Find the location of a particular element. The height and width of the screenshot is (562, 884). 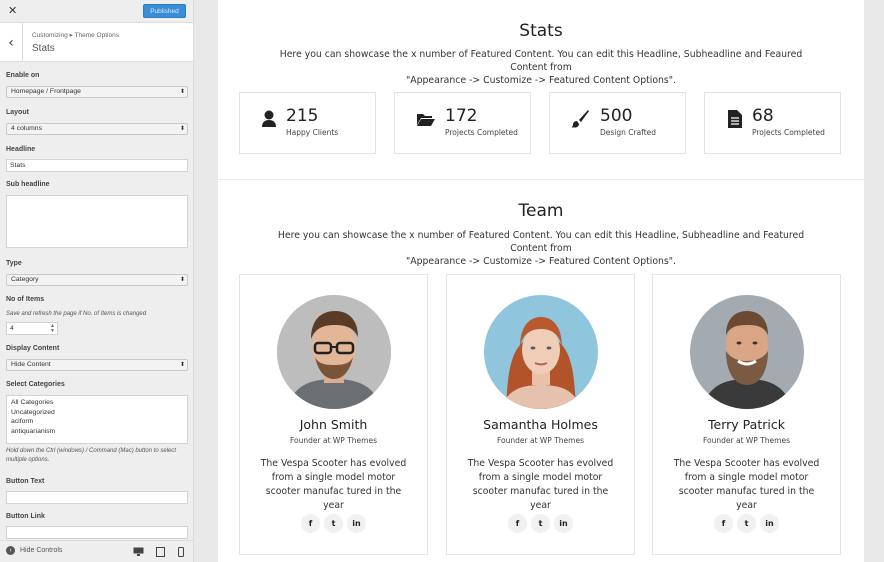

button-text-input is located at coordinates (97, 497).